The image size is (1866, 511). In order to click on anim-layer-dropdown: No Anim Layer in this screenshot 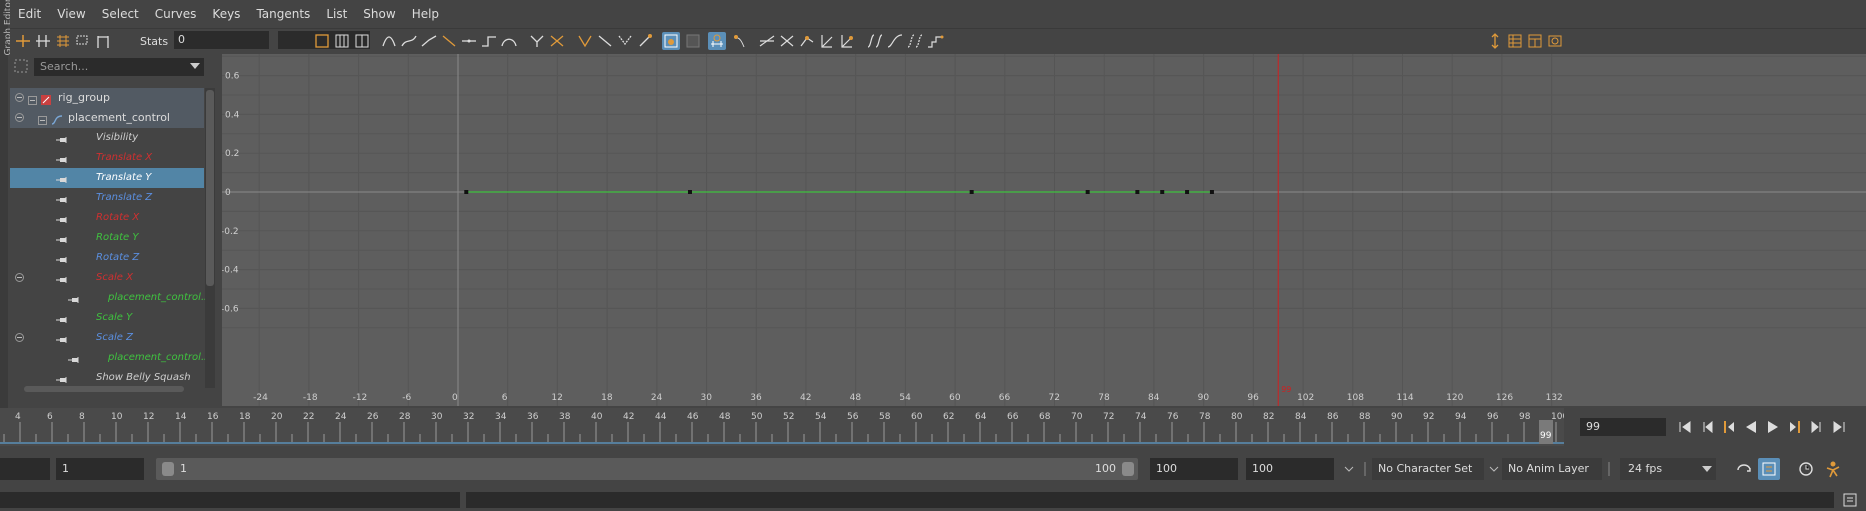, I will do `click(1552, 469)`.